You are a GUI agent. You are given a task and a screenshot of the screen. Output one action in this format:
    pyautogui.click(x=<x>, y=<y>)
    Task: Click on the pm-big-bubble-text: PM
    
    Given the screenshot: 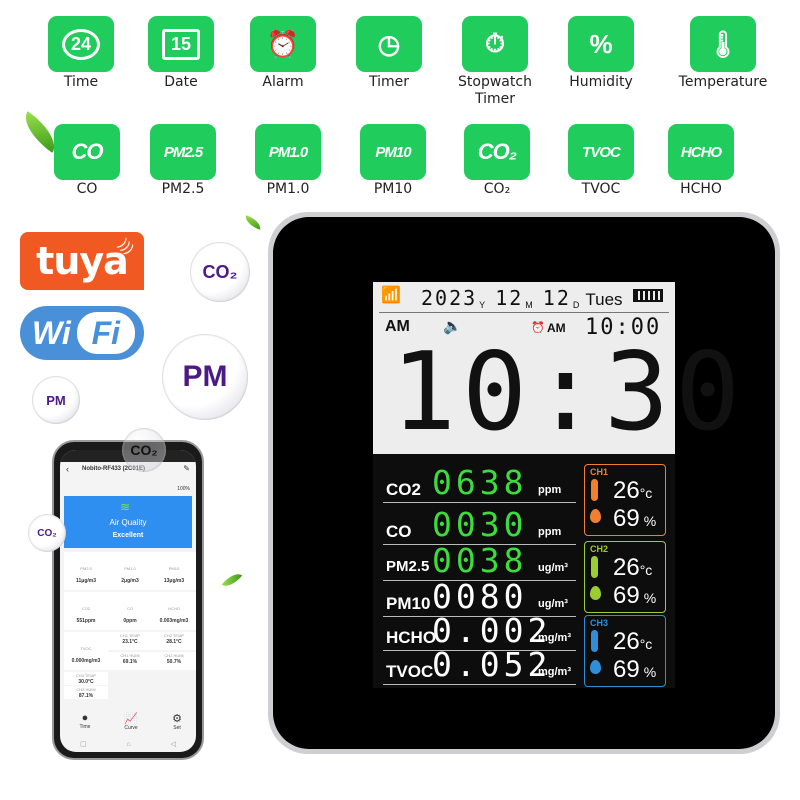 What is the action you would take?
    pyautogui.click(x=205, y=376)
    